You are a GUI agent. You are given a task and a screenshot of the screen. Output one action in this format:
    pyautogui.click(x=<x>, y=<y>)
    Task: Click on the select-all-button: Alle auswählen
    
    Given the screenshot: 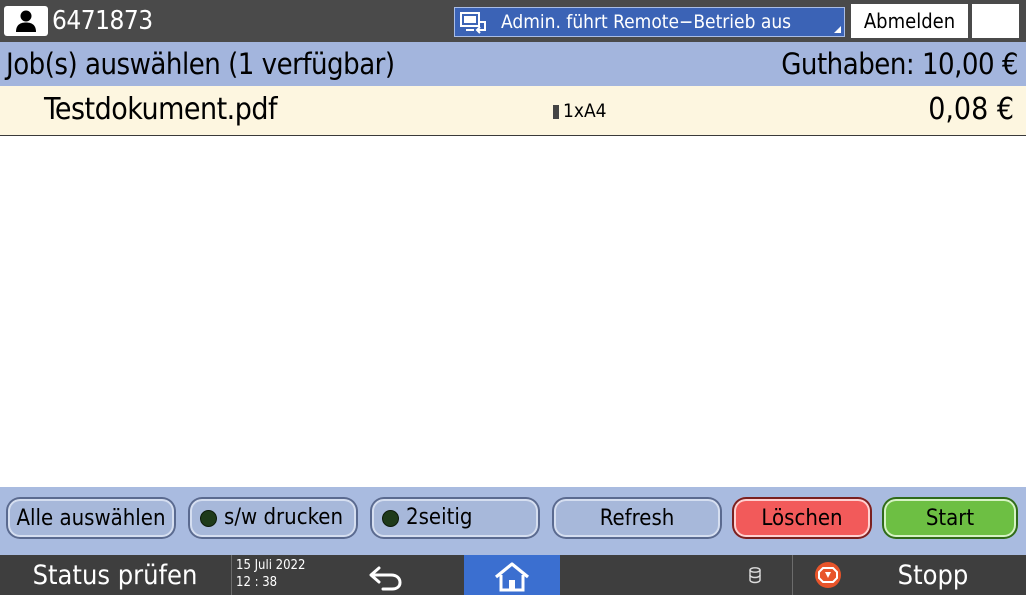 What is the action you would take?
    pyautogui.click(x=91, y=518)
    